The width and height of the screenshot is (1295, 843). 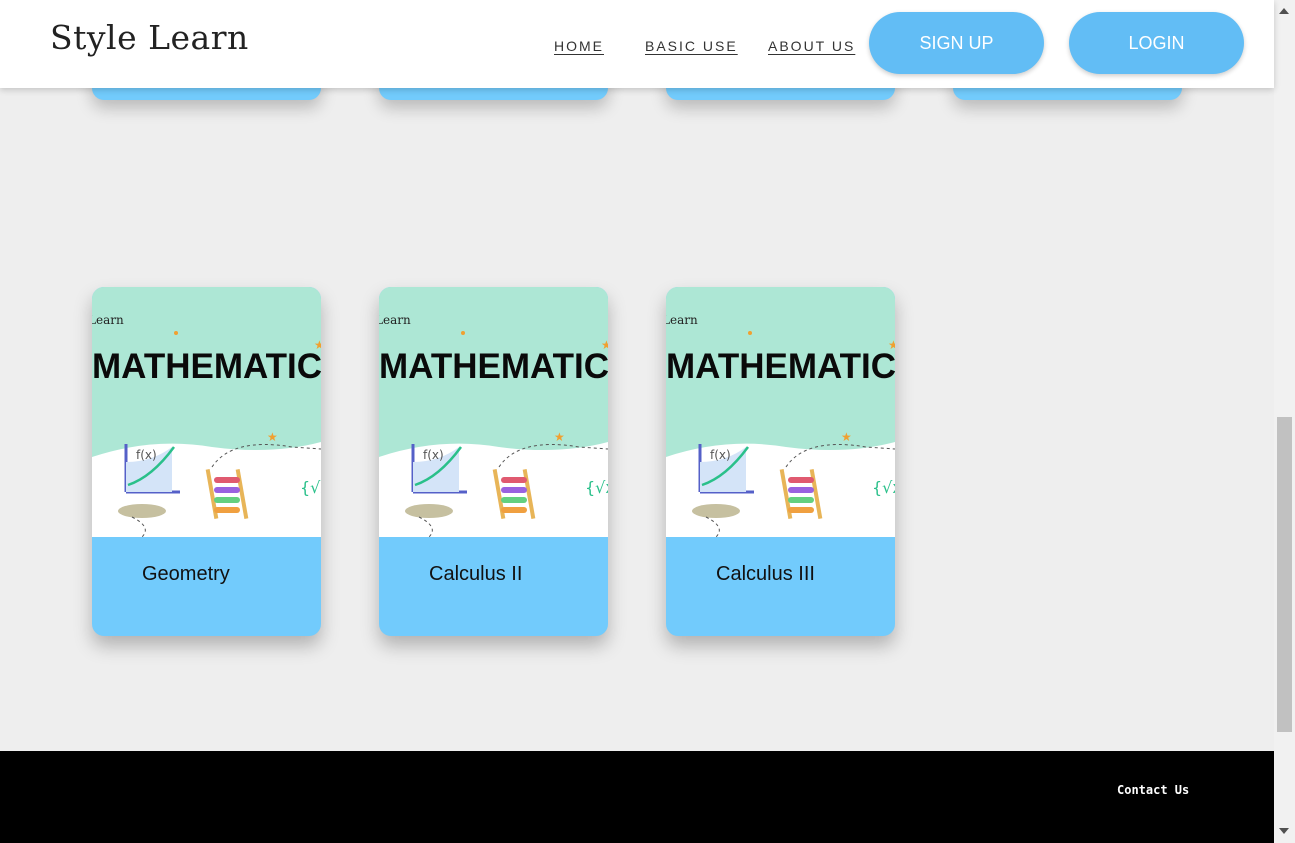 What do you see at coordinates (579, 46) in the screenshot?
I see `nav-home-link: HOME` at bounding box center [579, 46].